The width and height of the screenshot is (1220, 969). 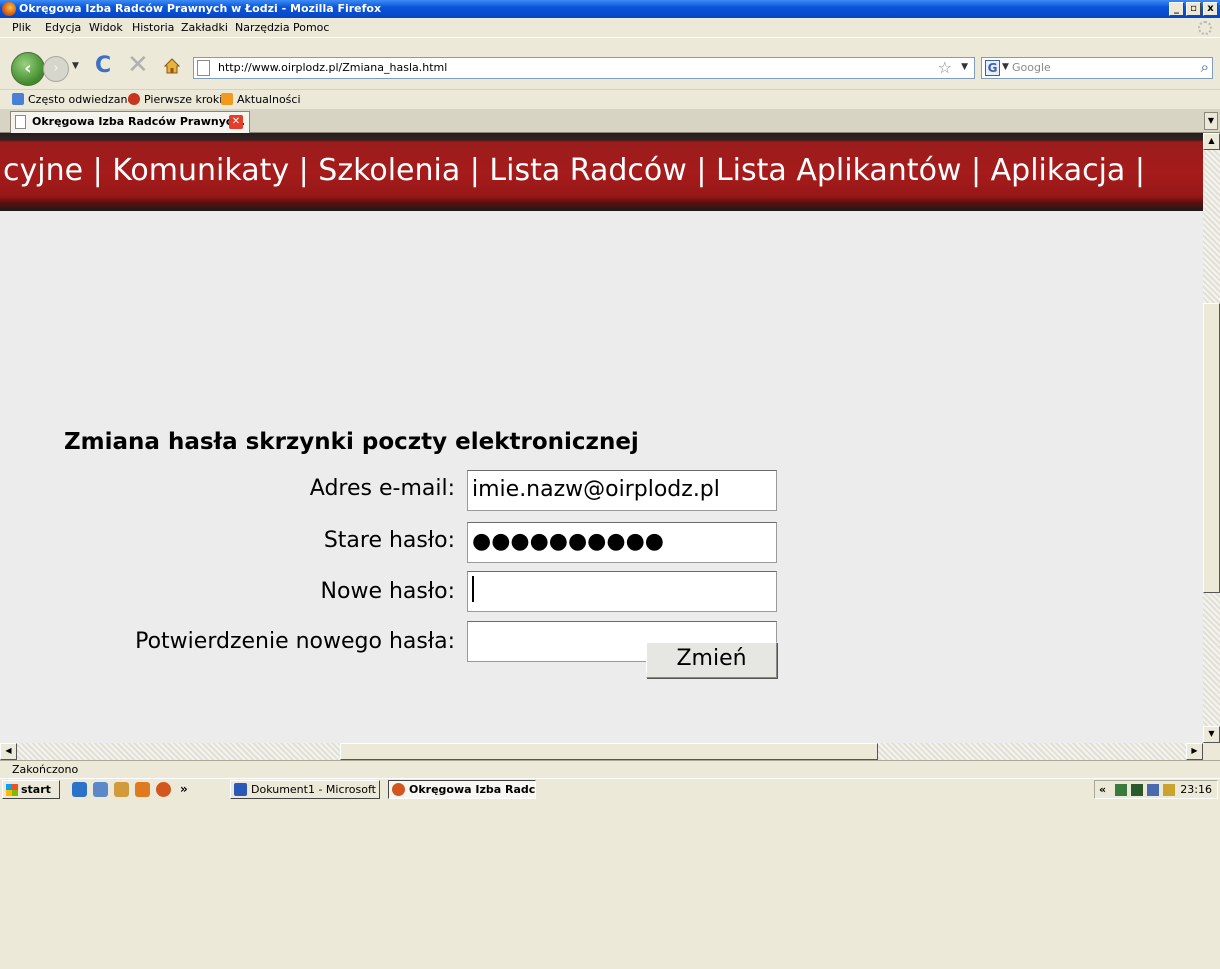 I want to click on horizontal-scrollbar: ◀ ▶, so click(x=601, y=751).